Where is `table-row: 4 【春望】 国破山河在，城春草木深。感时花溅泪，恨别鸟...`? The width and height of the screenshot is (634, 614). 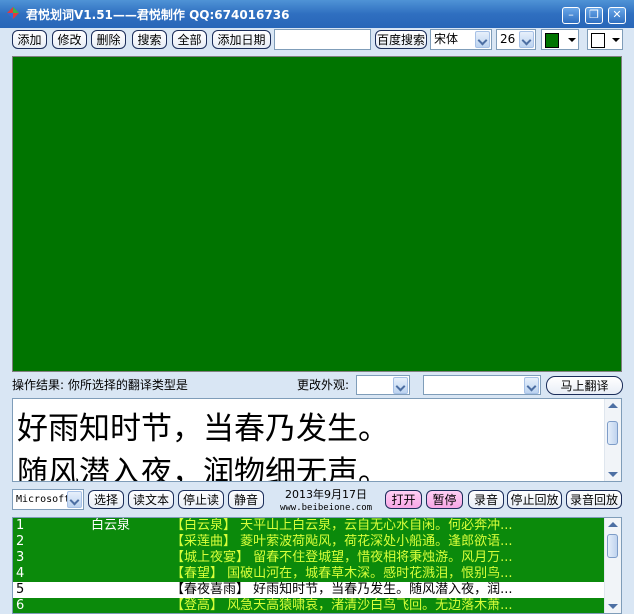 table-row: 4 【春望】 国破山河在，城春草木深。感时花溅泪，恨别鸟... is located at coordinates (309, 574).